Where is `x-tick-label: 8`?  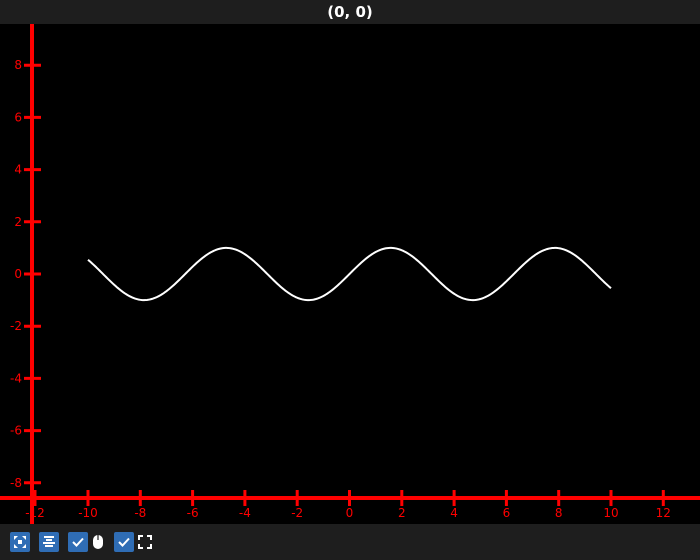 x-tick-label: 8 is located at coordinates (559, 513).